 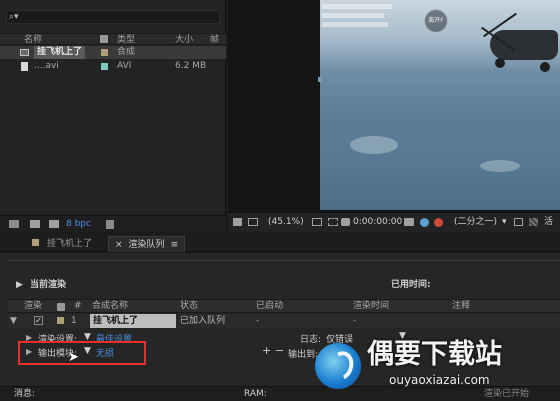 I want to click on ram-label: RAM:, so click(x=255, y=394).